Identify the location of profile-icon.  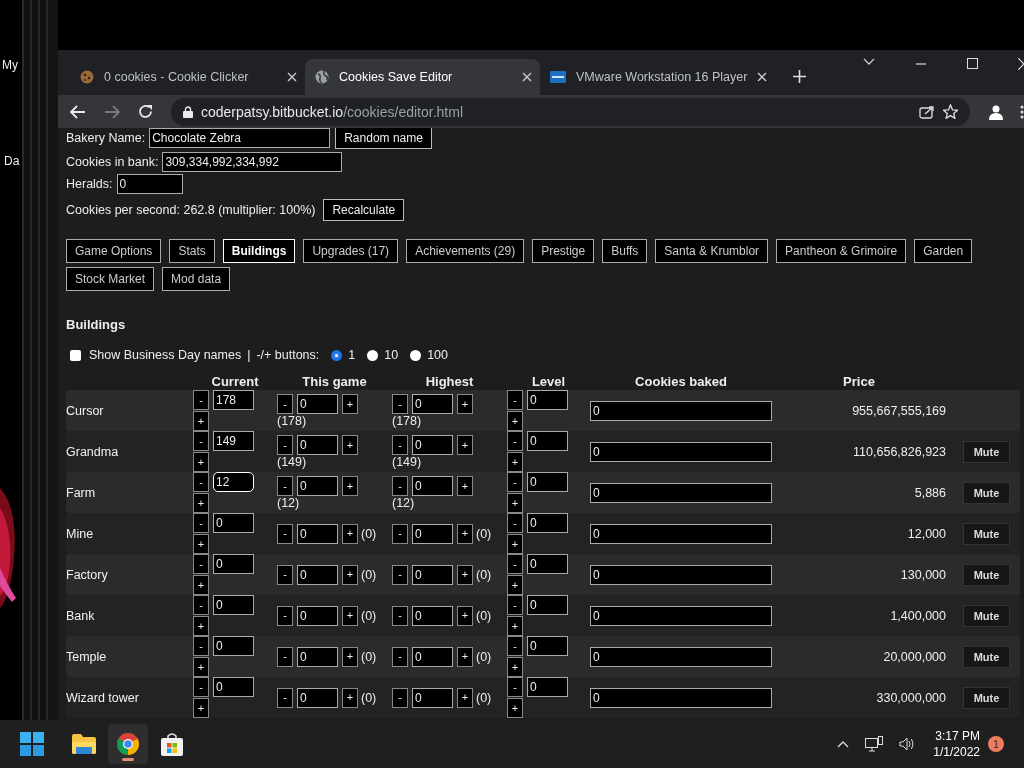
(996, 111).